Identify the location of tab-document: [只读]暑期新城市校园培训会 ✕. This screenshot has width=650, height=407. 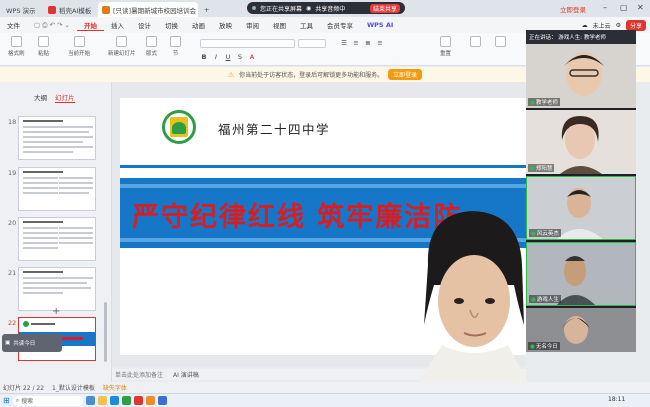
(148, 9).